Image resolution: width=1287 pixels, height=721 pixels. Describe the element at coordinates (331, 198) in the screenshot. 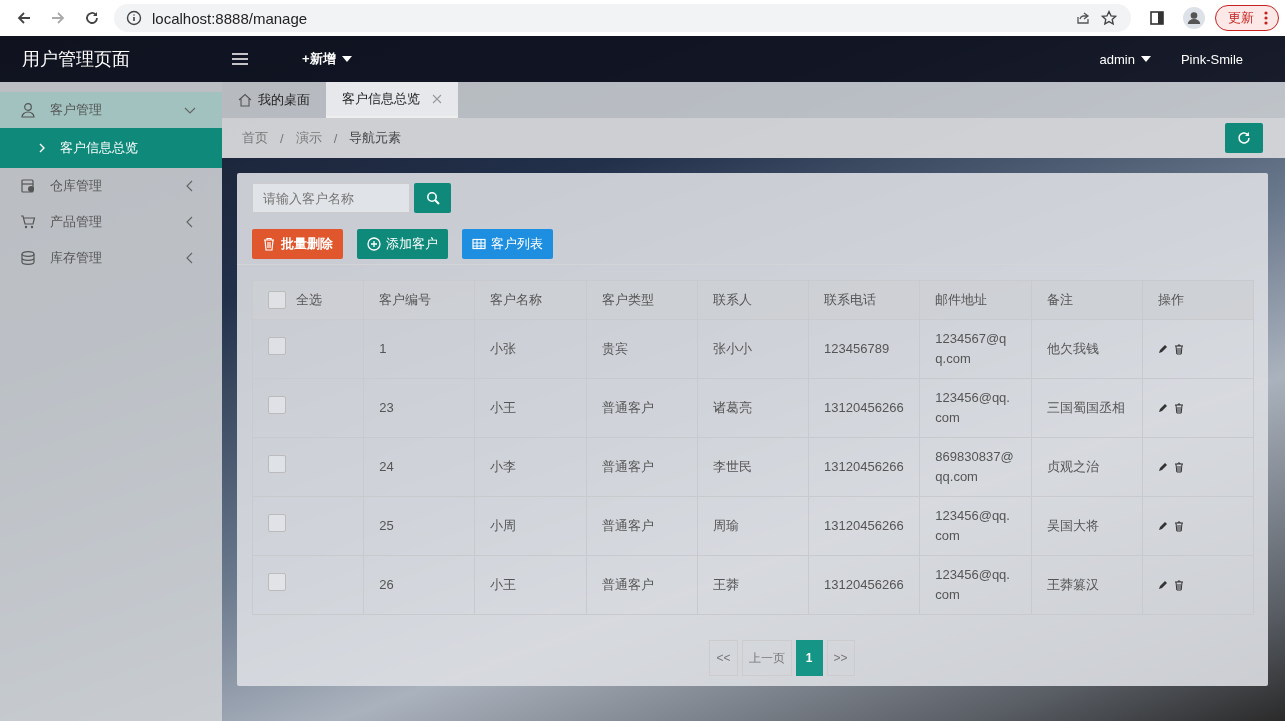

I see `search-field: 请输入客户名称` at that location.